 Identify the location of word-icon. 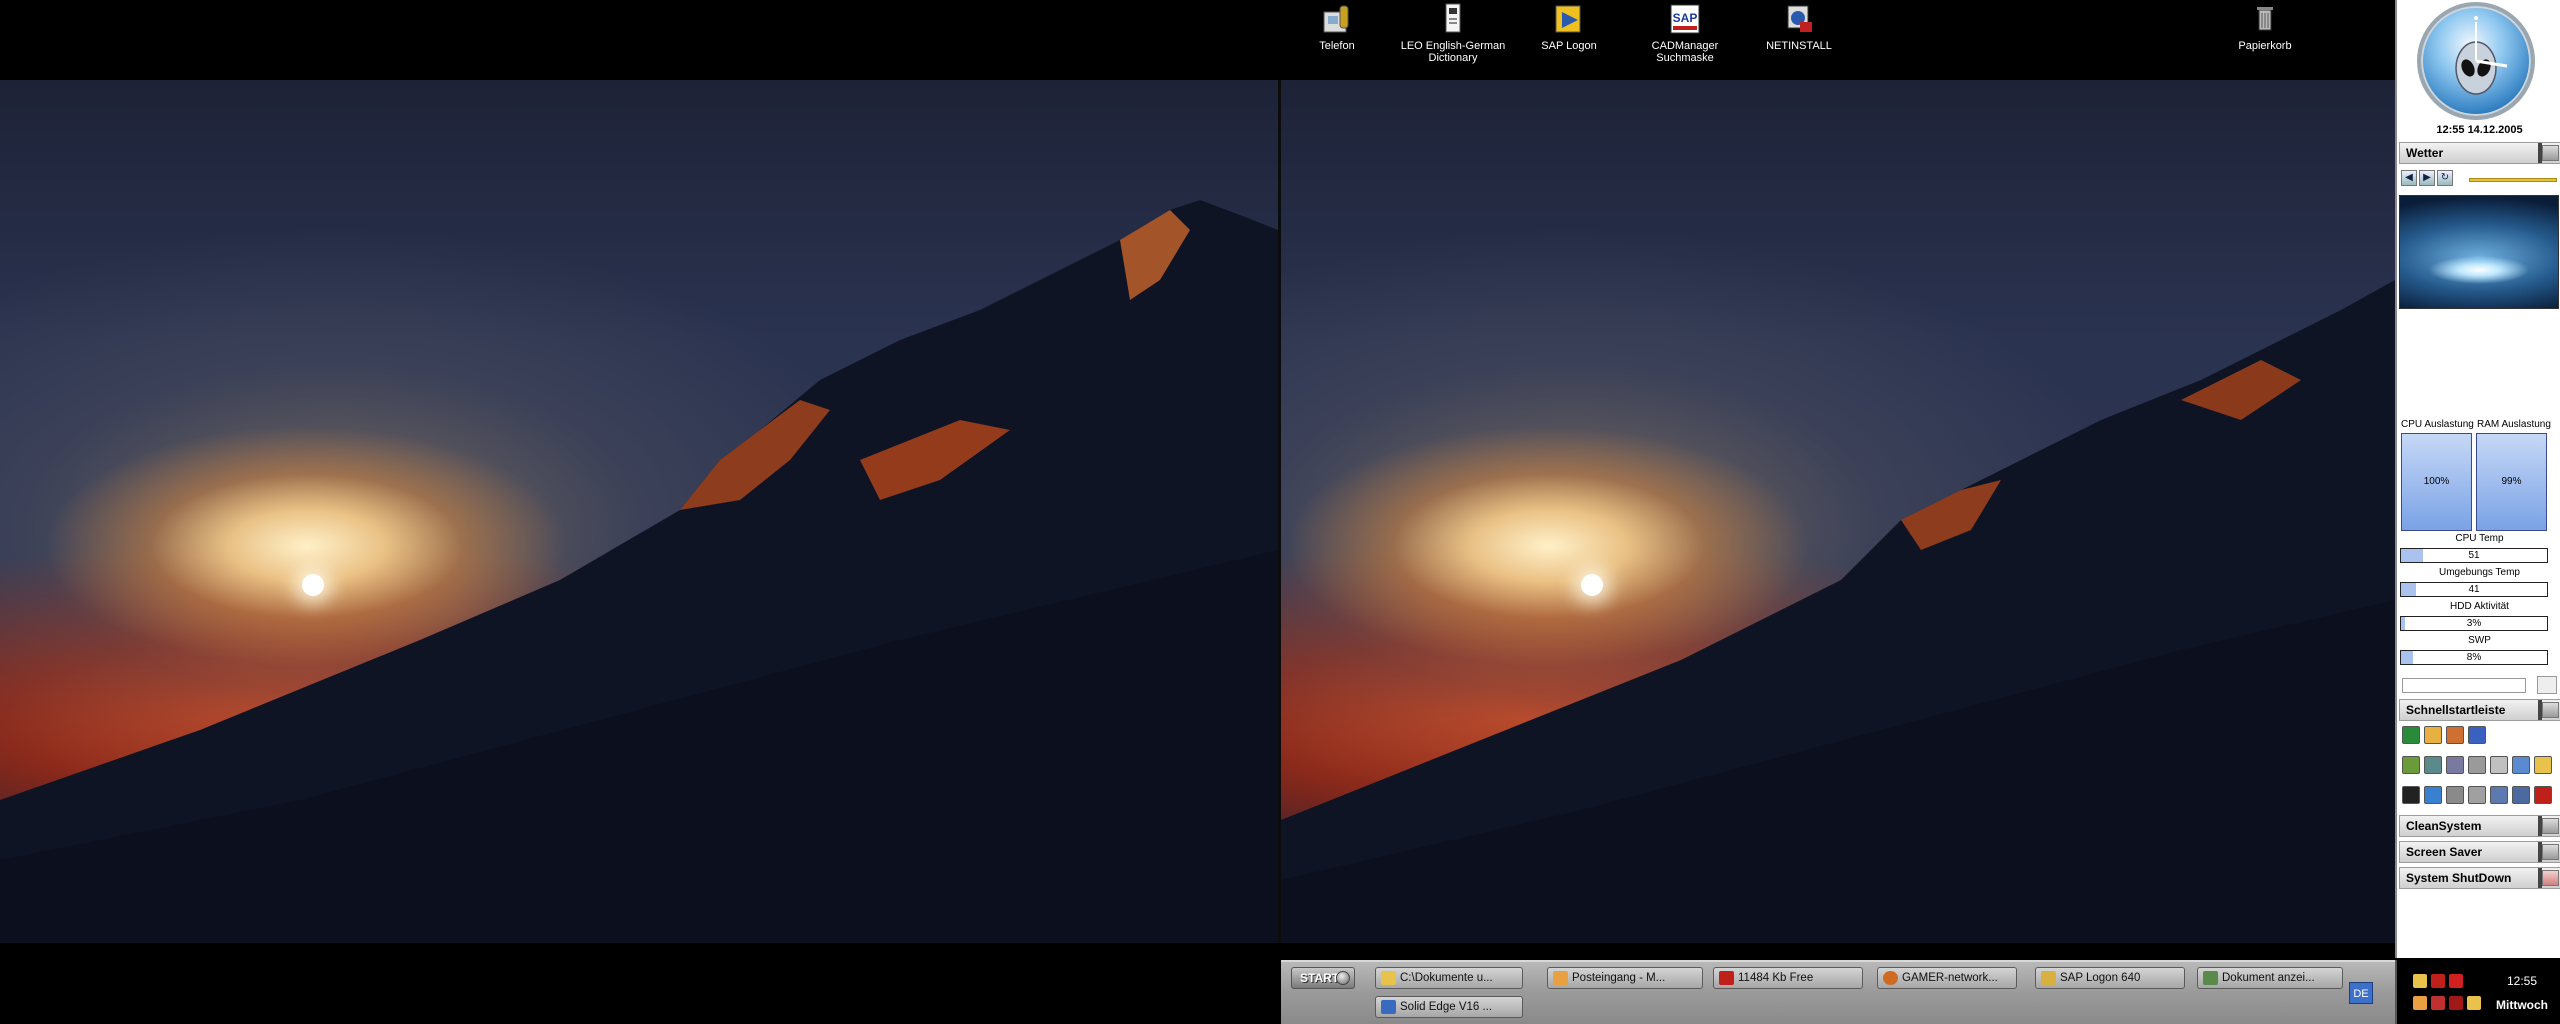
(2477, 735).